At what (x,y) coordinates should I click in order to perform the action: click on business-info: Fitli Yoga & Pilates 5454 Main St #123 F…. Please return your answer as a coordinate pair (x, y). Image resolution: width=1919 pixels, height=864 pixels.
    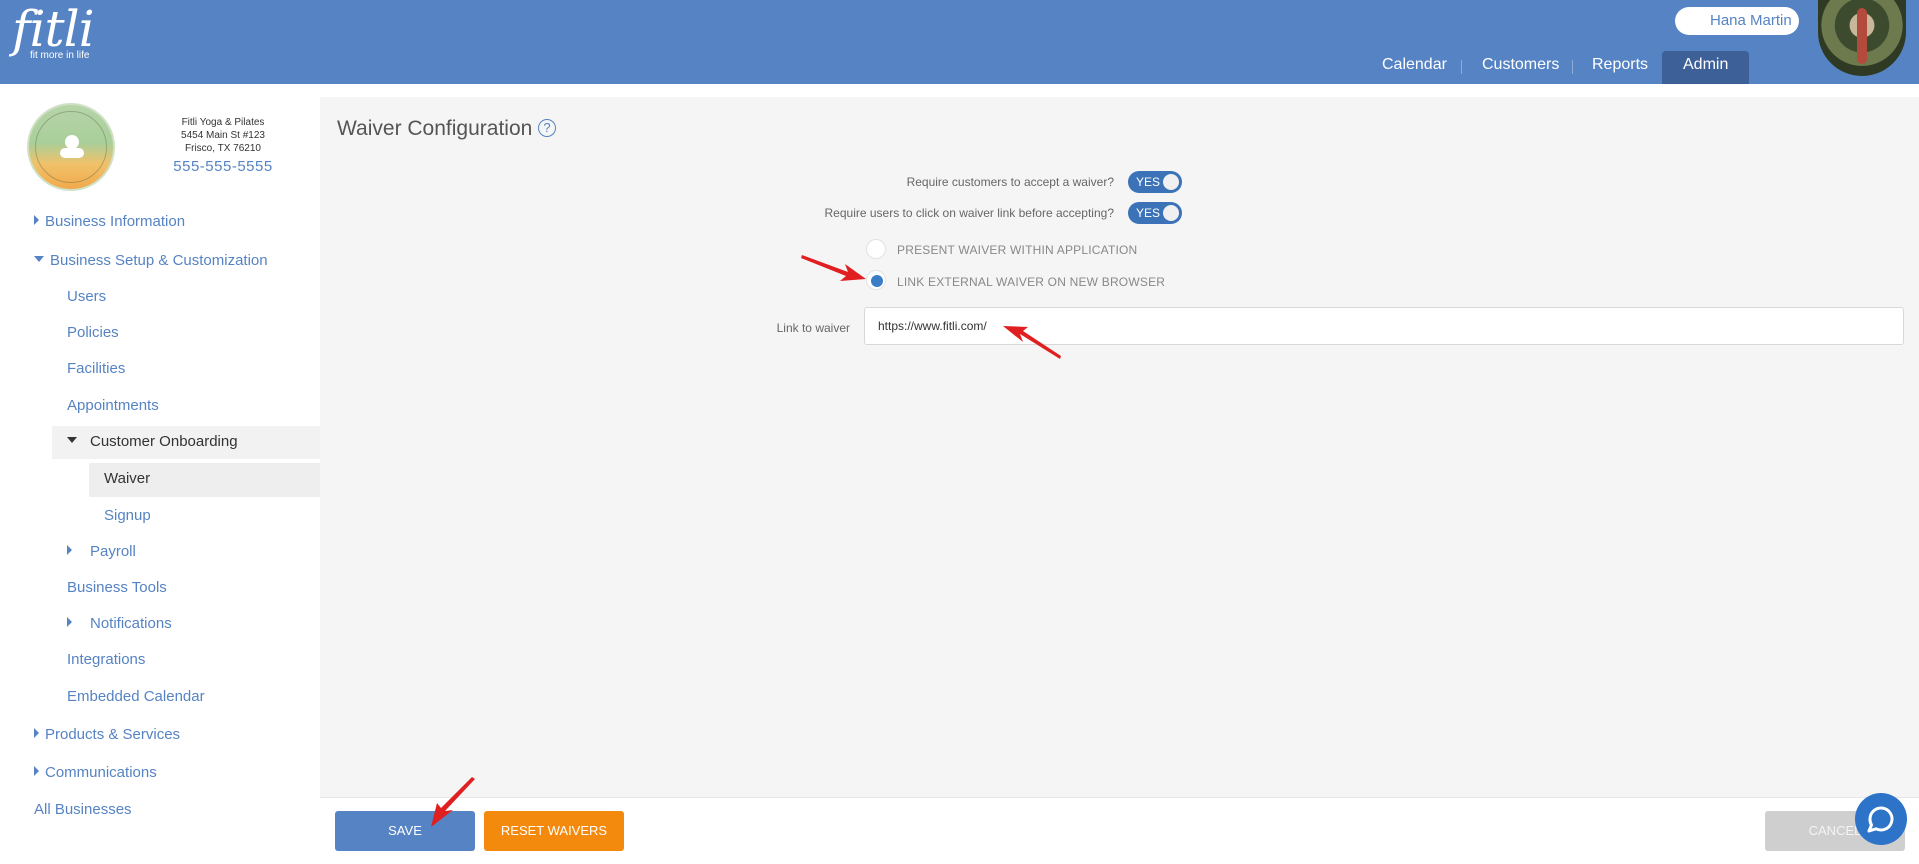
    Looking at the image, I should click on (223, 146).